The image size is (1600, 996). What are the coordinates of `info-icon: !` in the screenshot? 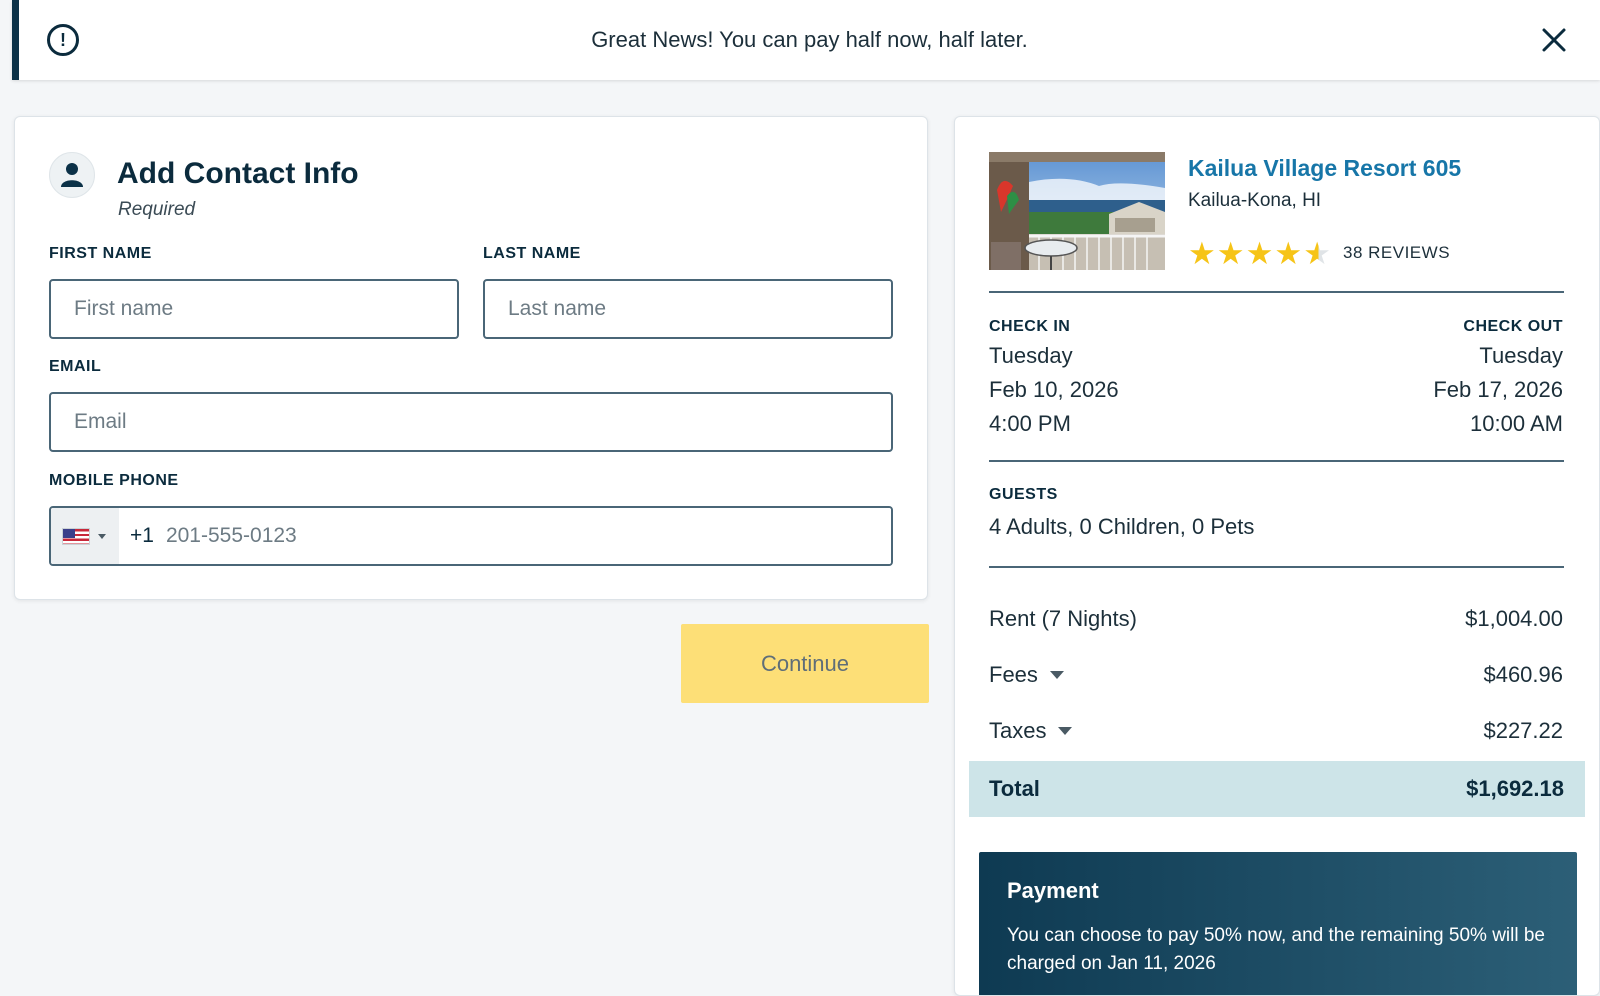 It's located at (63, 40).